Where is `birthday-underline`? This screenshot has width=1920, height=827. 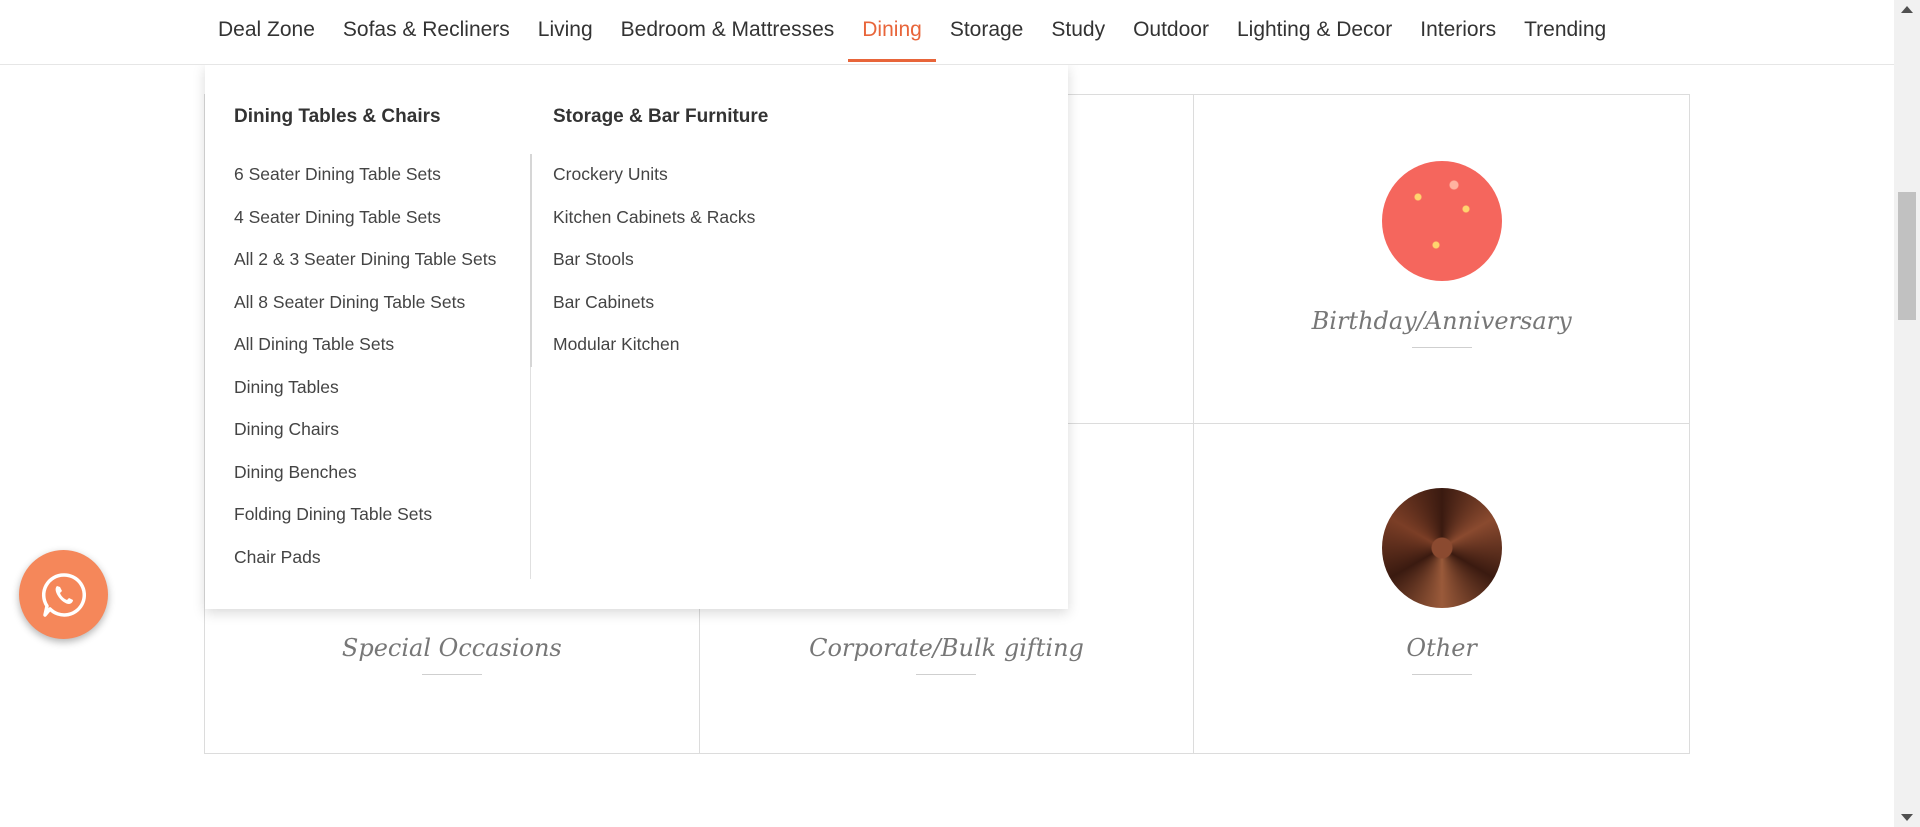
birthday-underline is located at coordinates (1441, 347).